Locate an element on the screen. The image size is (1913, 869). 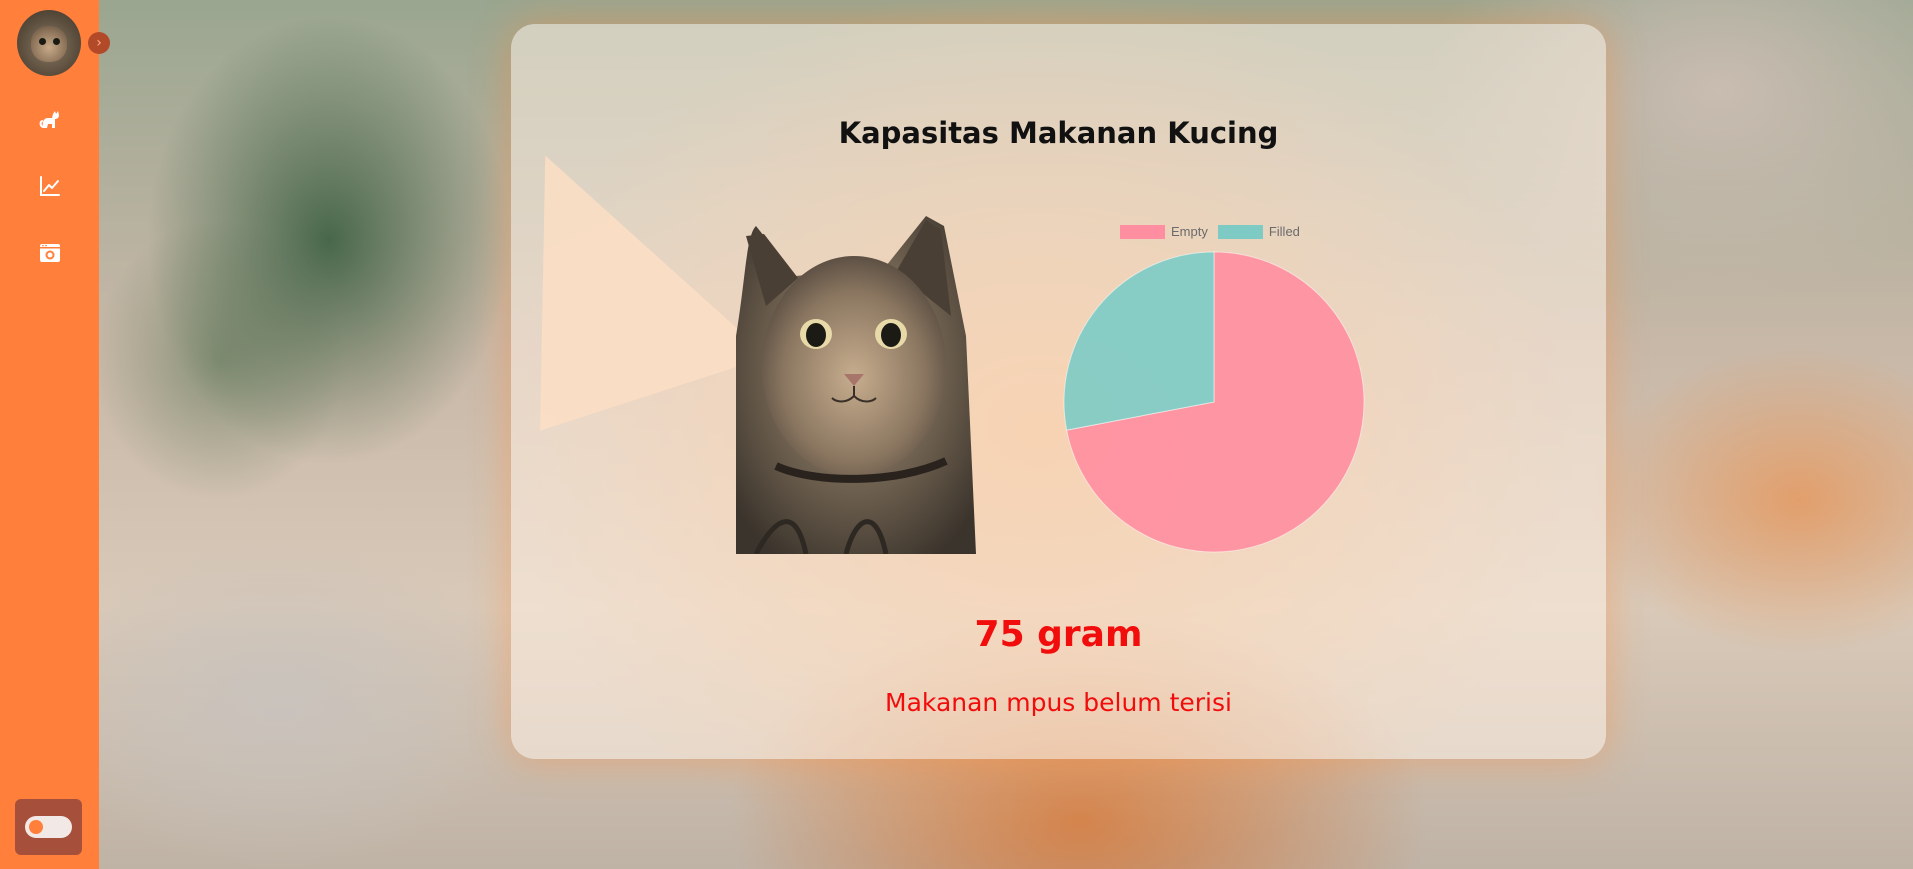
camera-icon is located at coordinates (49, 252).